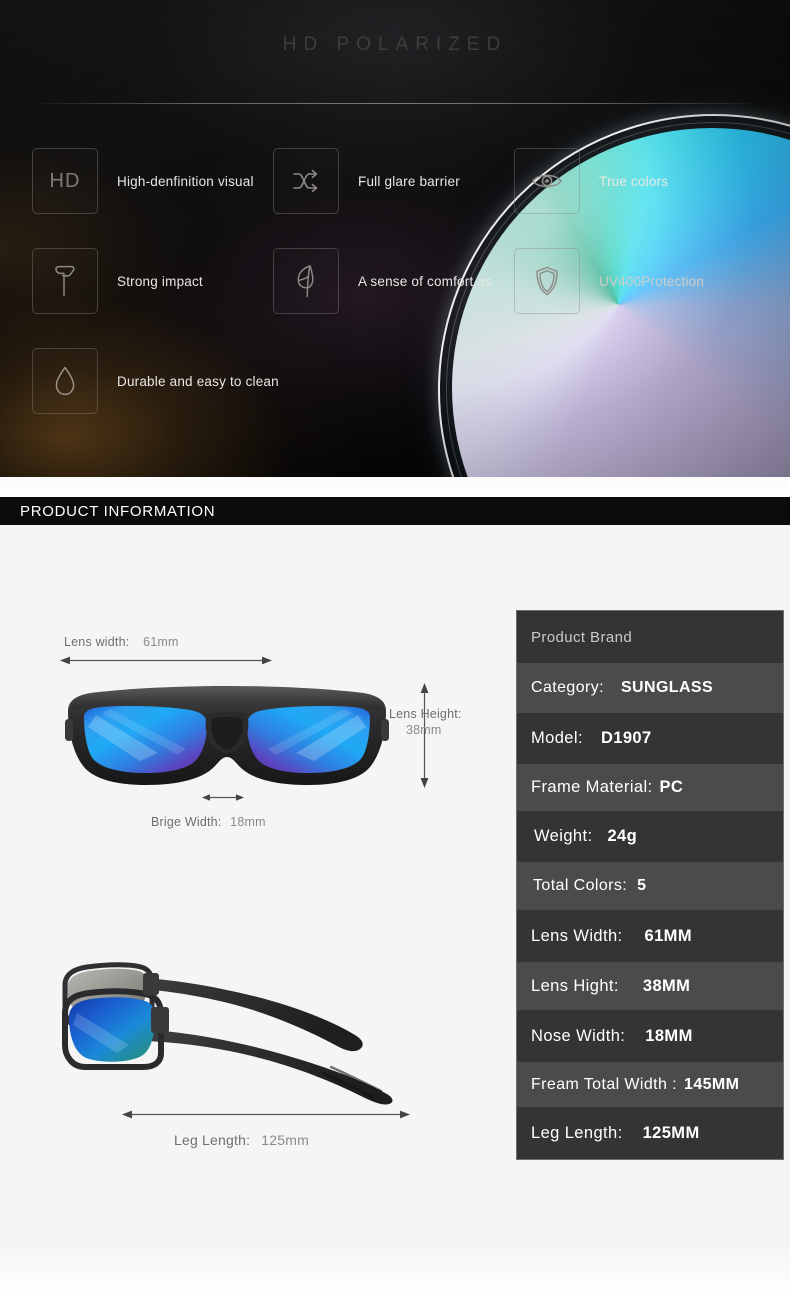 Image resolution: width=790 pixels, height=1292 pixels. I want to click on spec-key: Frame Material:, so click(592, 787).